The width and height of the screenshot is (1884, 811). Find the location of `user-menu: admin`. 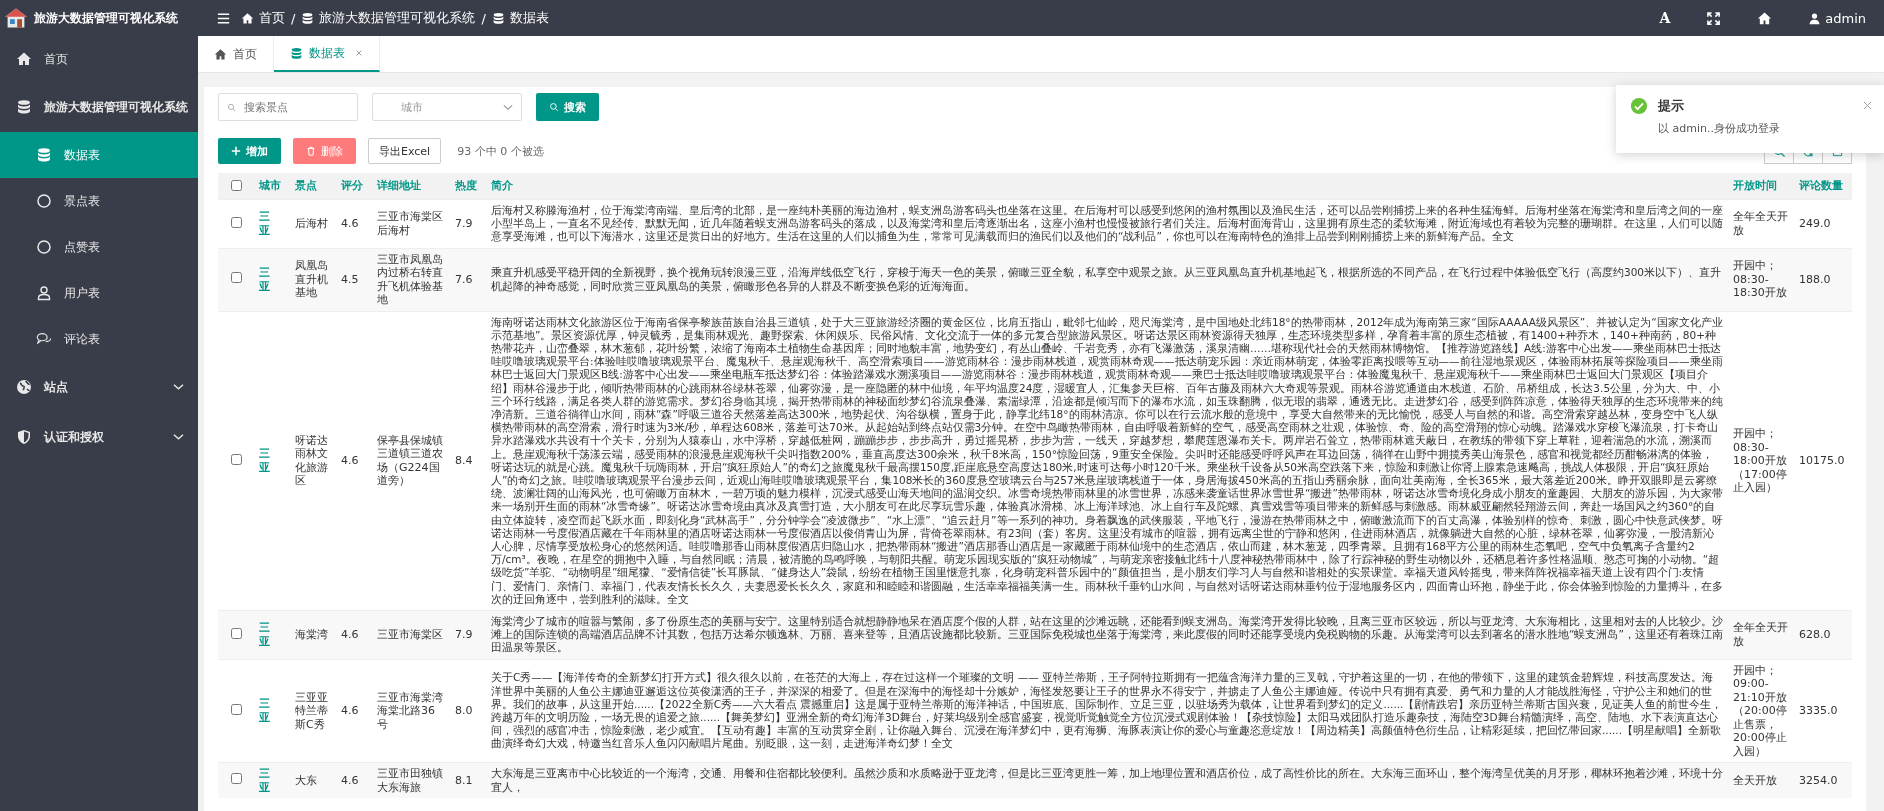

user-menu: admin is located at coordinates (1837, 18).